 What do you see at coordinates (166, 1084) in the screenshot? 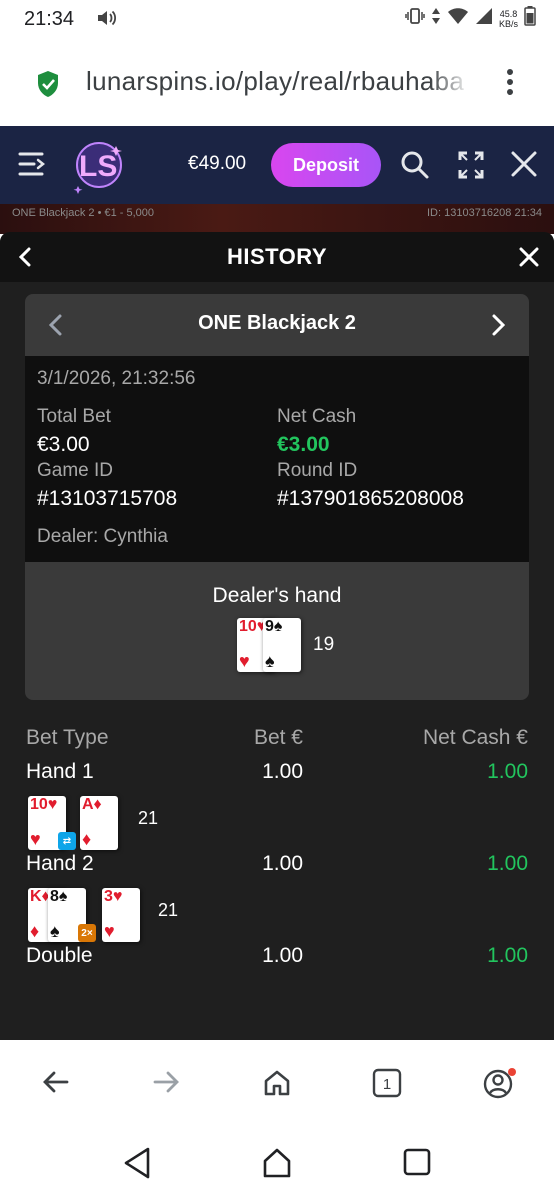
I see `forward-arrow-icon` at bounding box center [166, 1084].